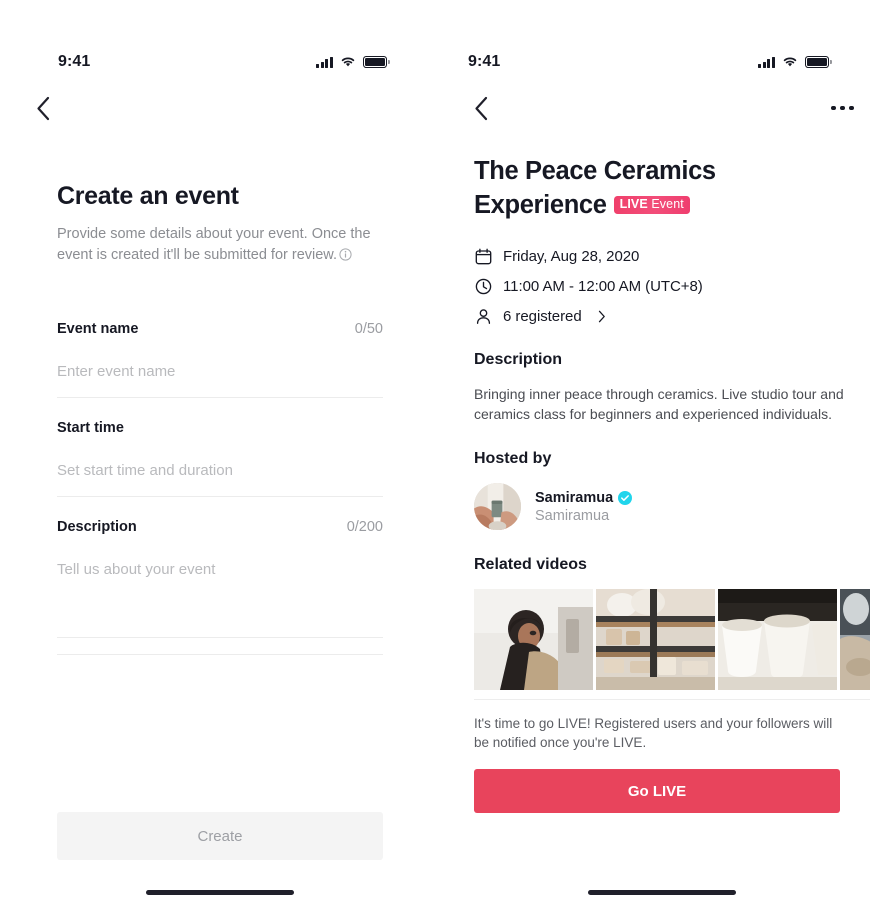 The height and width of the screenshot is (922, 884). I want to click on person-icon, so click(483, 316).